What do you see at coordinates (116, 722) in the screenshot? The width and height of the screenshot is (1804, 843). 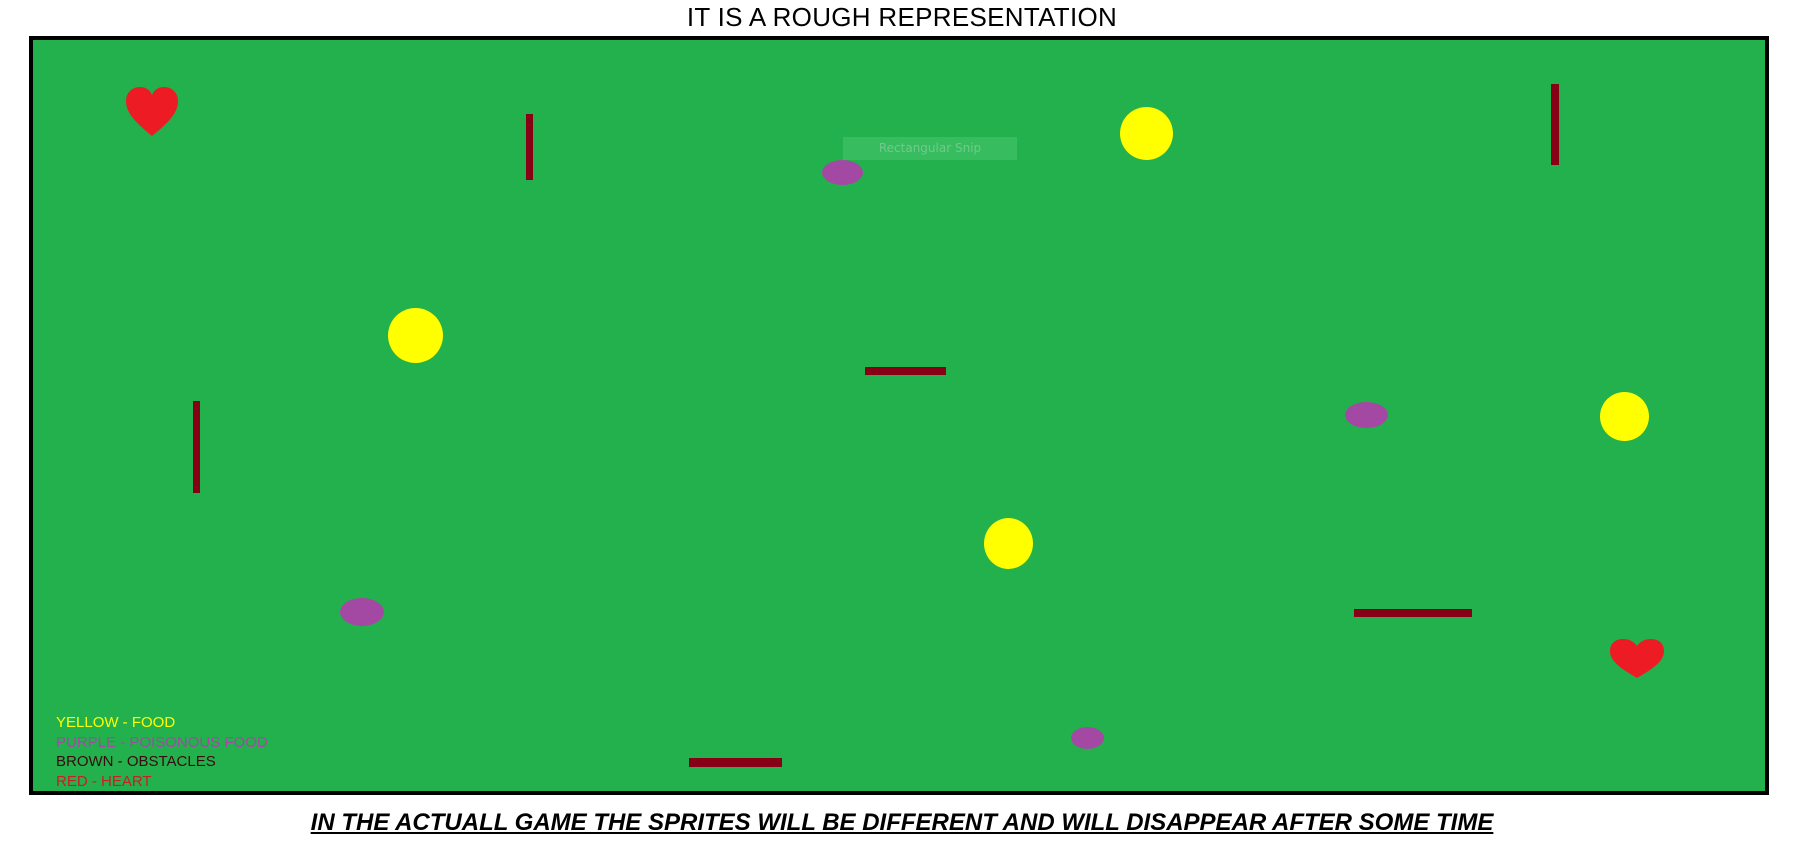 I see `legend-item-food: YELLOW - FOOD` at bounding box center [116, 722].